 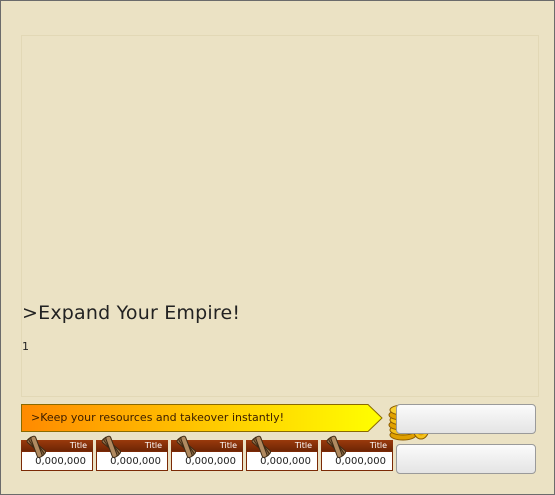 What do you see at coordinates (131, 313) in the screenshot?
I see `headline: >Expand Your Empire!` at bounding box center [131, 313].